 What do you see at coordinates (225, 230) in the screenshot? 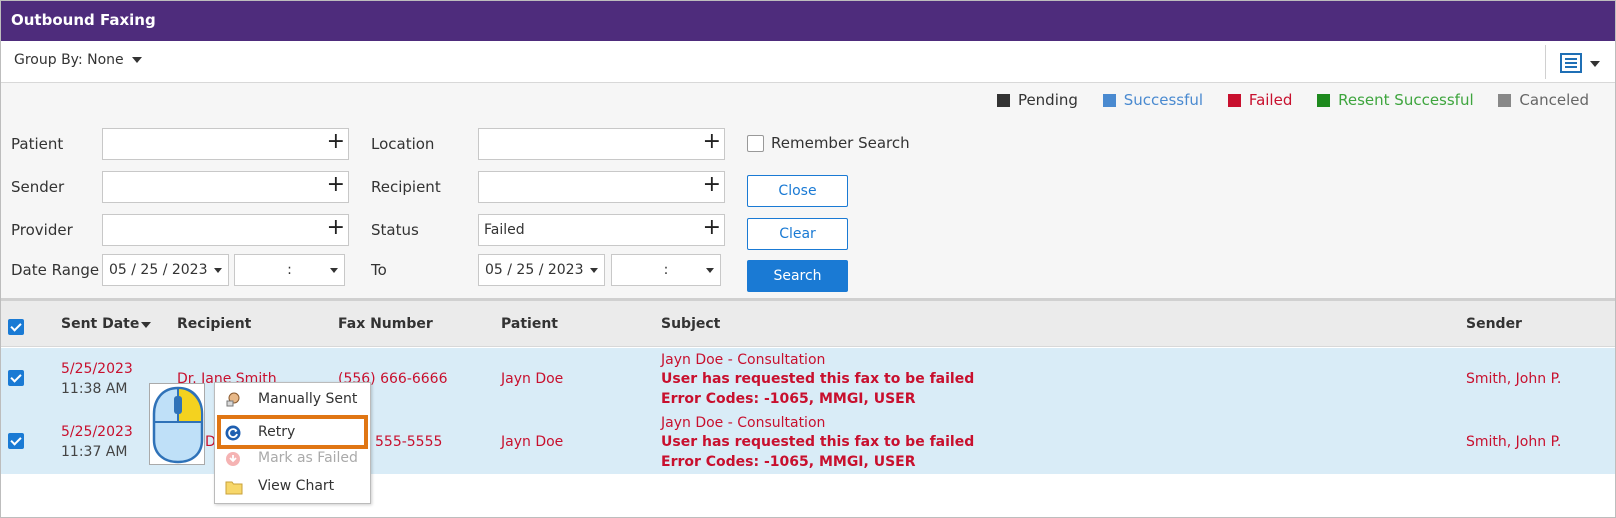
I see `provider-input: +` at bounding box center [225, 230].